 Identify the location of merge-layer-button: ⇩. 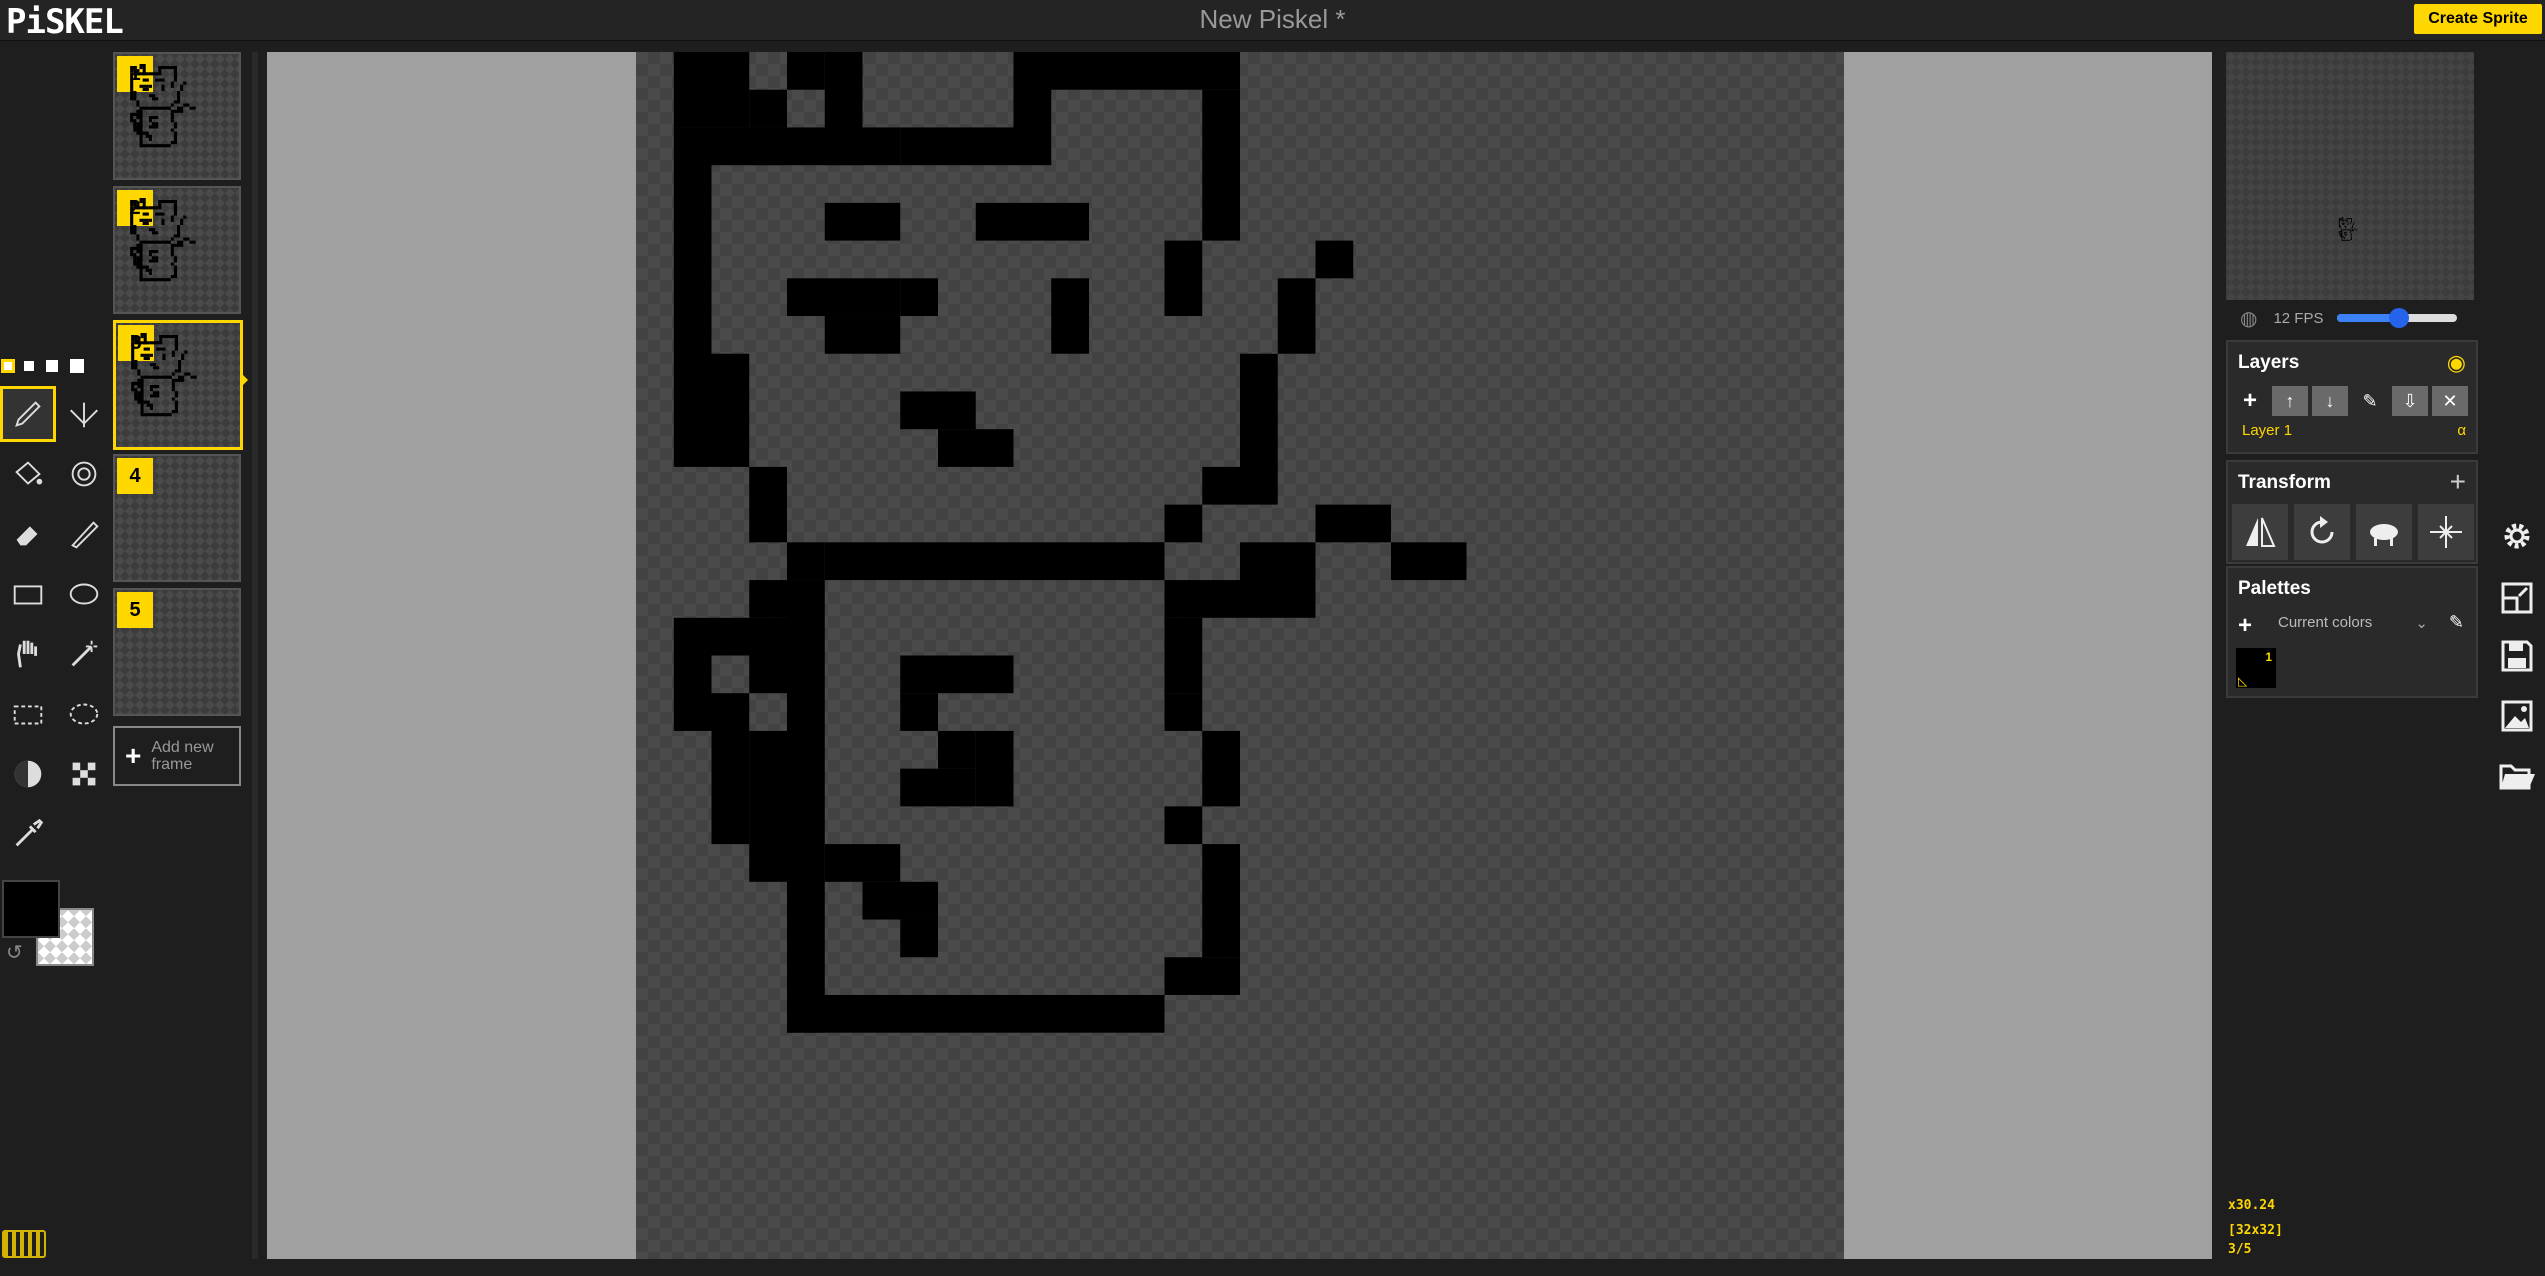
(2410, 401).